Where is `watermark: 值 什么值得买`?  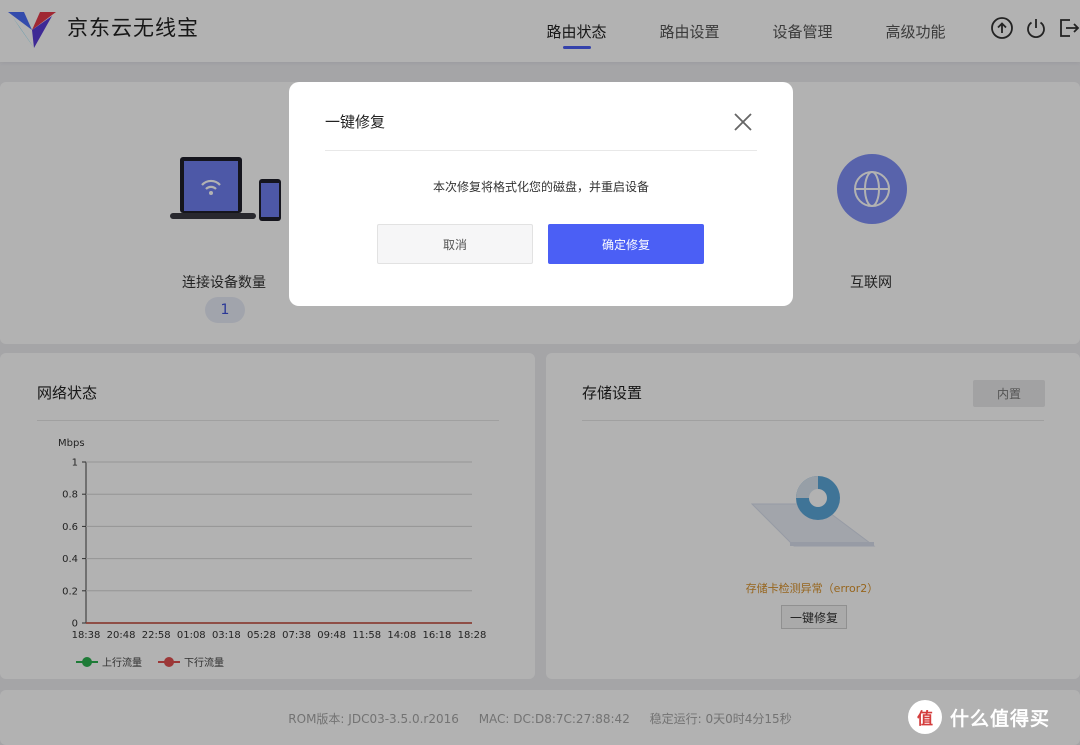
watermark: 值 什么值得买 is located at coordinates (979, 717).